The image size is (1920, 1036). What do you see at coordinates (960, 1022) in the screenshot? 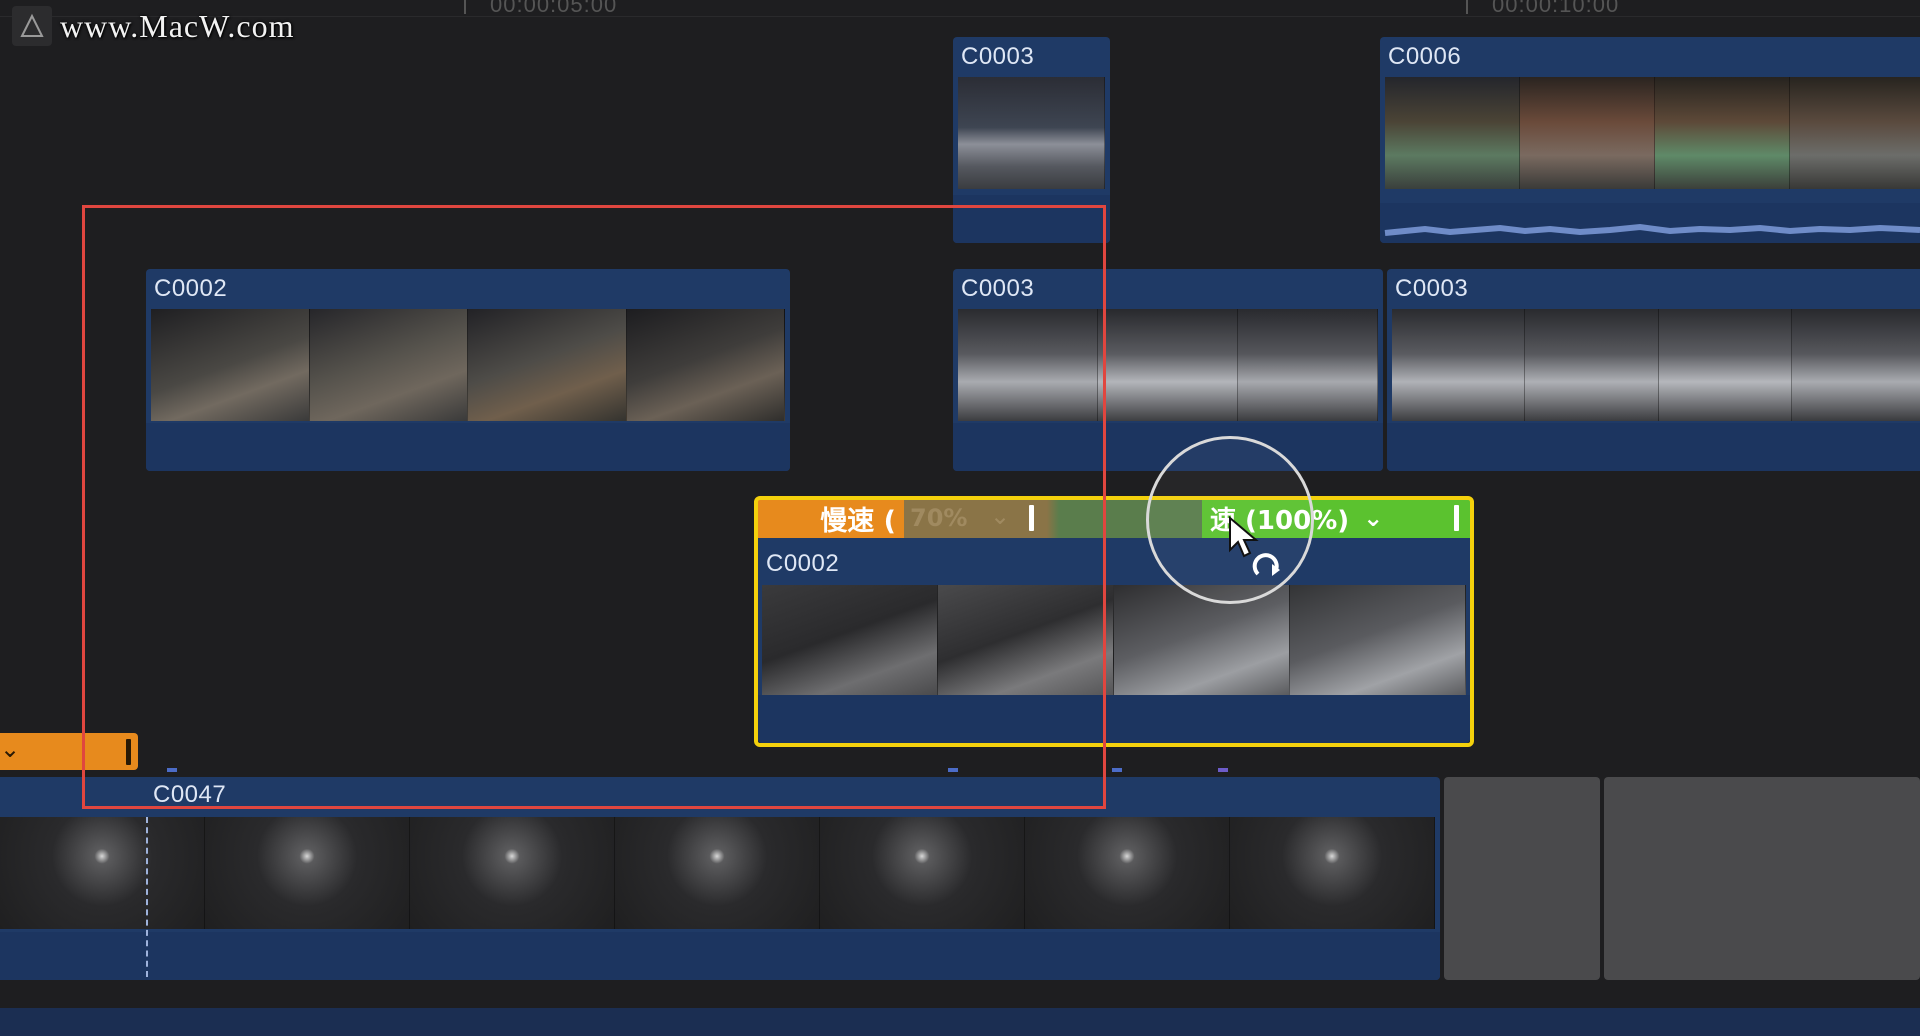
I see `timeline-bottom-bar` at bounding box center [960, 1022].